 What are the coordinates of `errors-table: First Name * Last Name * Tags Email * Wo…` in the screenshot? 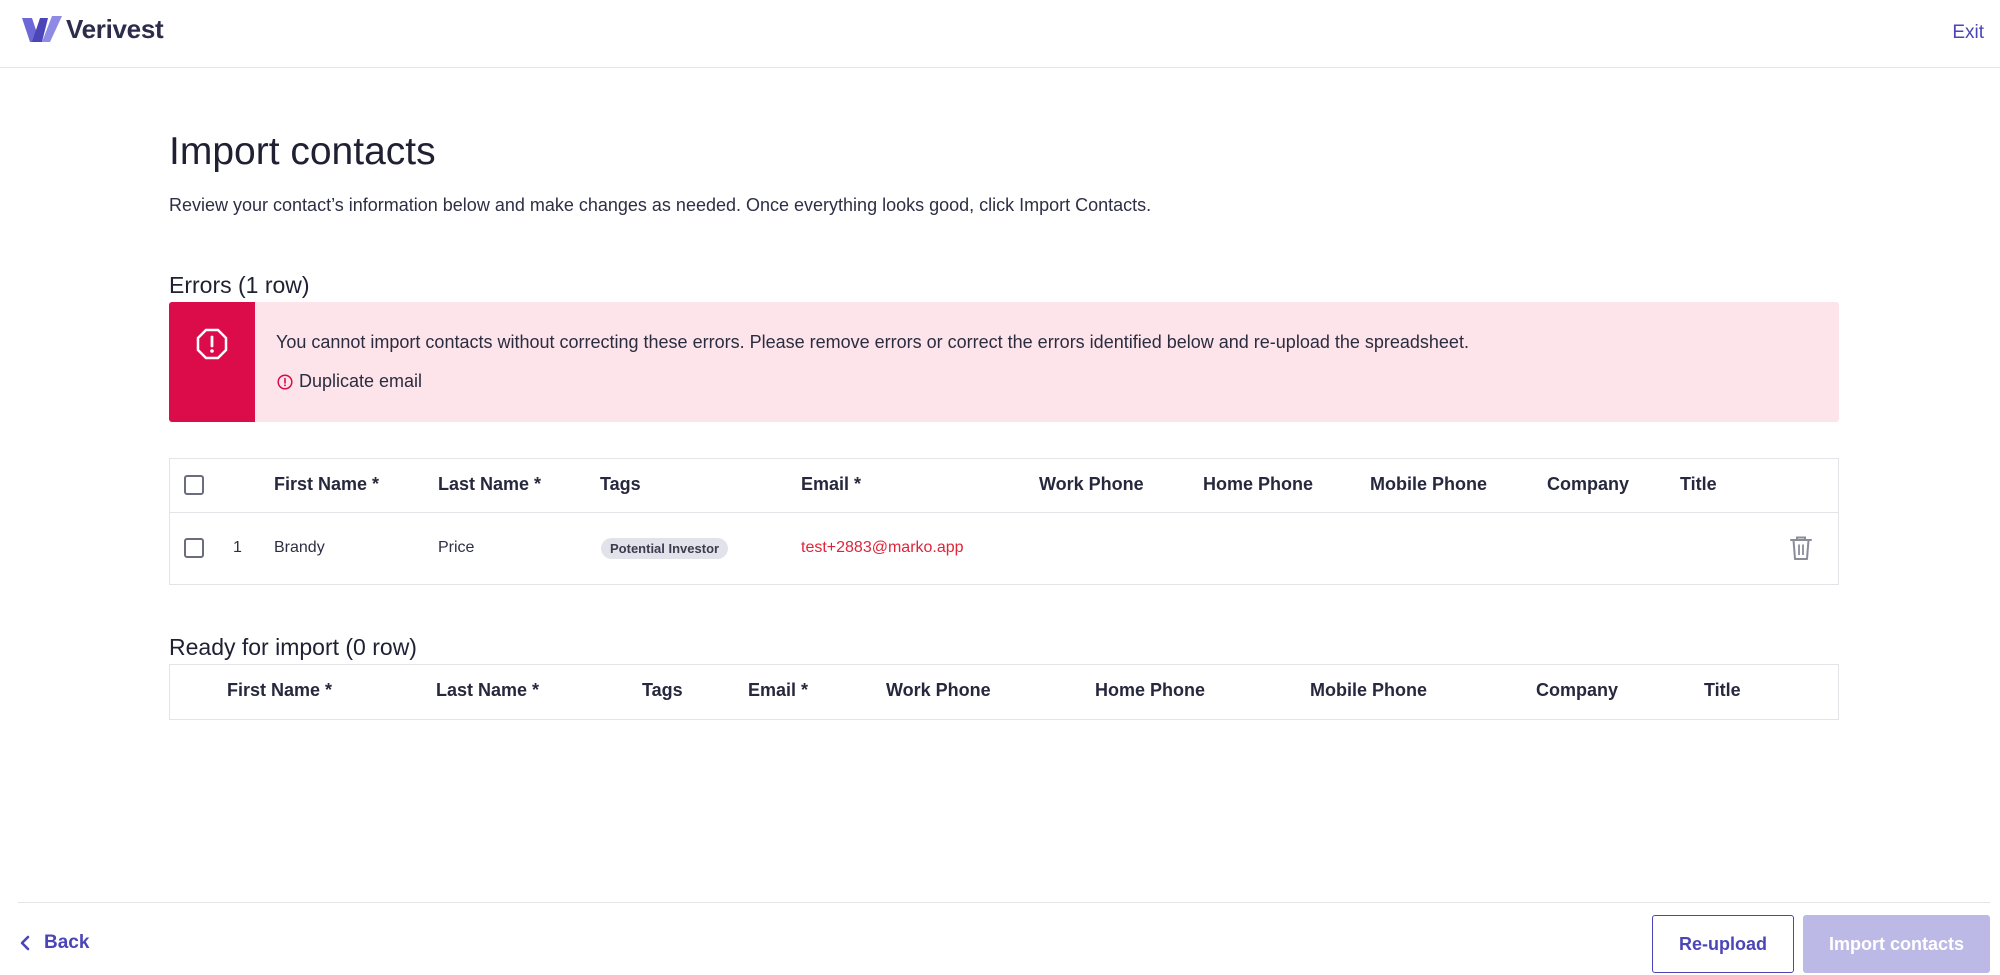 It's located at (1004, 521).